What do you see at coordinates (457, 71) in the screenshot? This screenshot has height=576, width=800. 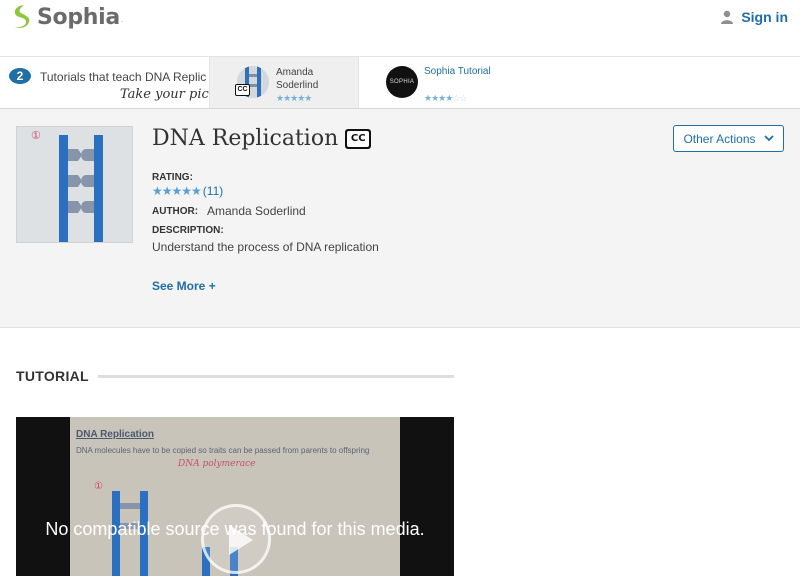 I see `tutorial-card-author: Sophia Tutorial` at bounding box center [457, 71].